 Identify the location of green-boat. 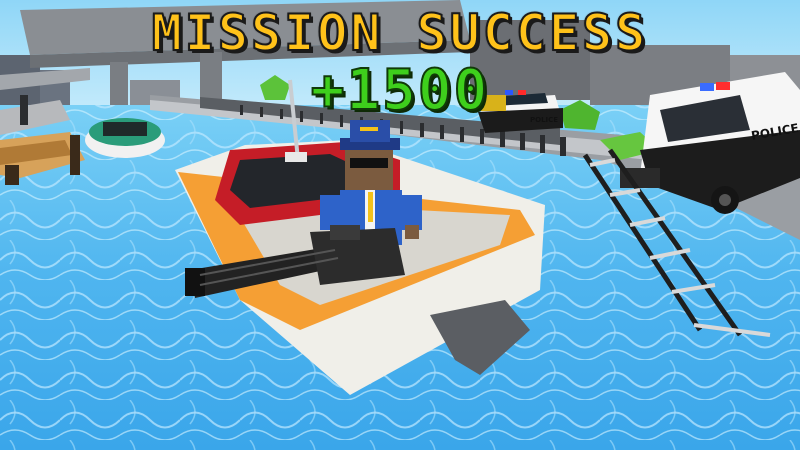
(125, 138).